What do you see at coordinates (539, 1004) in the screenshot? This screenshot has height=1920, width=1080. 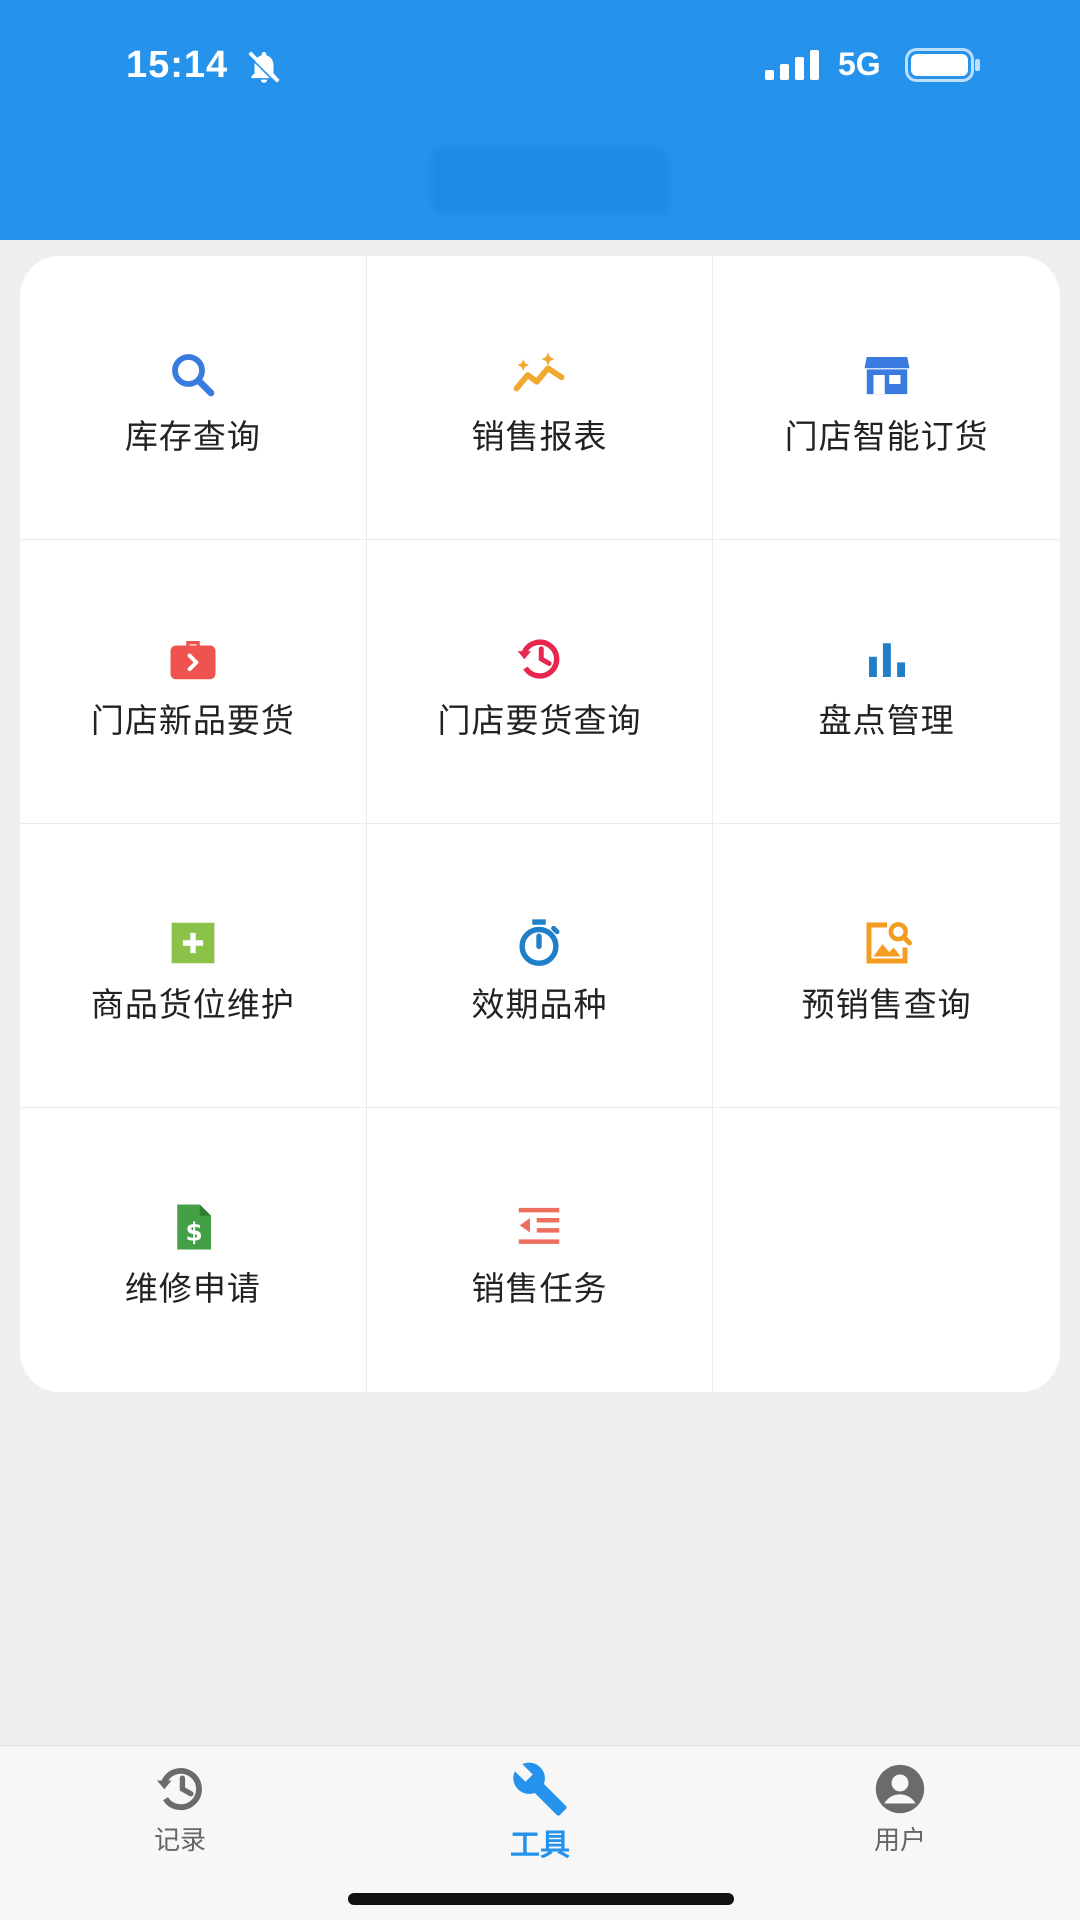 I see `menu-item-label: 效期品种` at bounding box center [539, 1004].